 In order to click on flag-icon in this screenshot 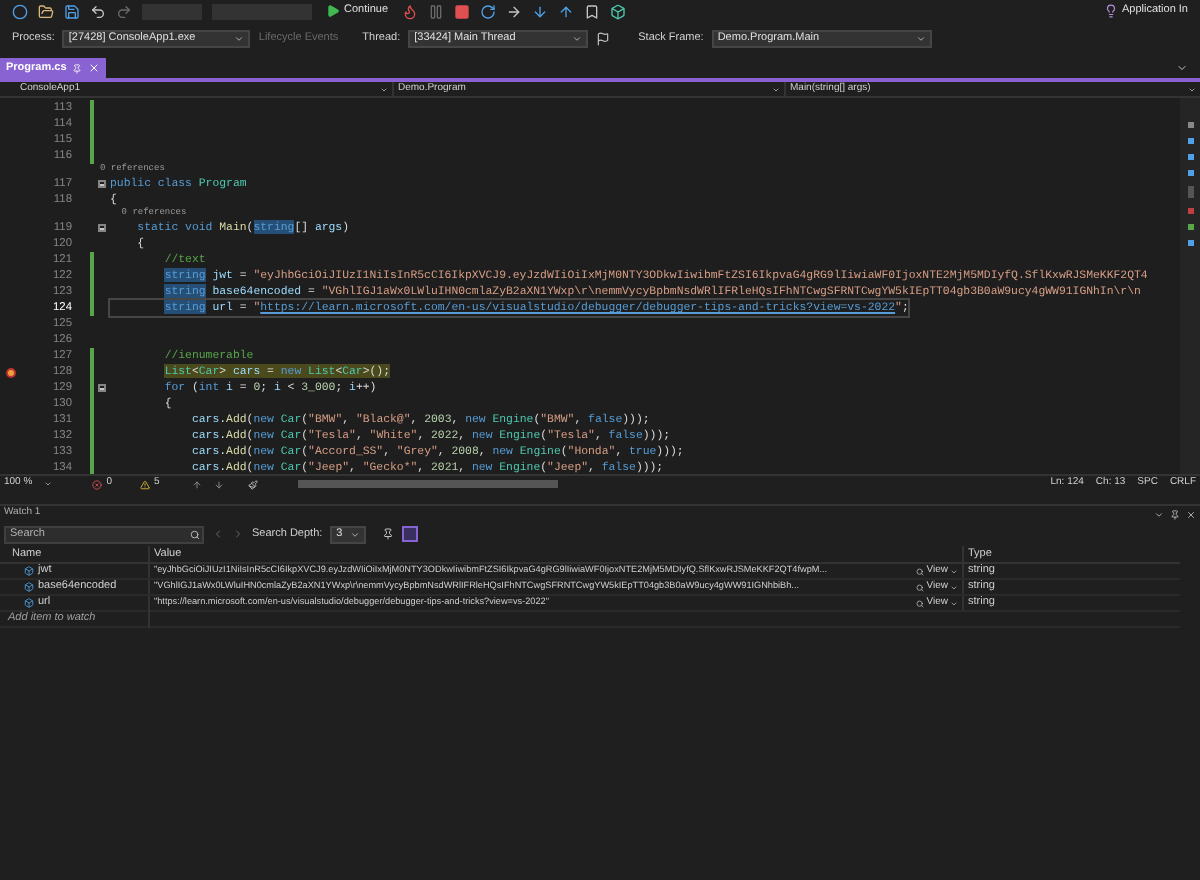, I will do `click(603, 38)`.